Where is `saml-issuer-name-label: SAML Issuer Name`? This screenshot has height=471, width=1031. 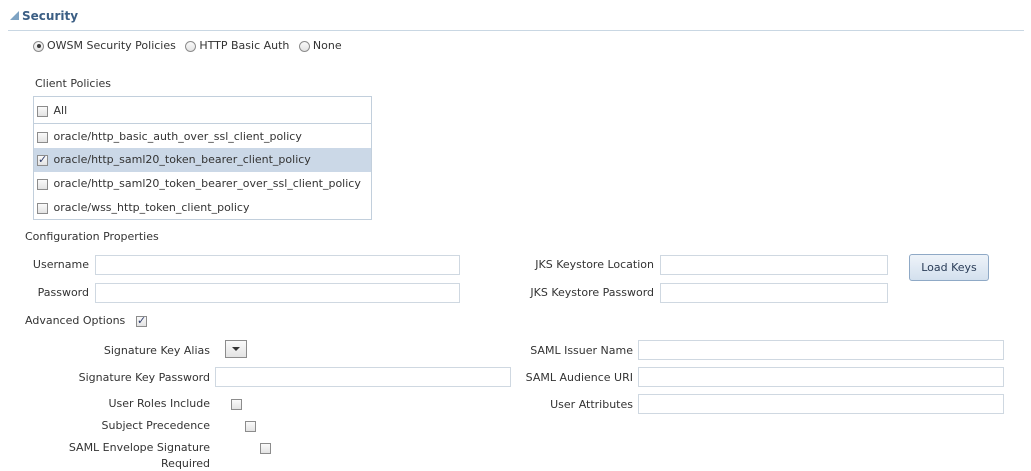
saml-issuer-name-label: SAML Issuer Name is located at coordinates (581, 350).